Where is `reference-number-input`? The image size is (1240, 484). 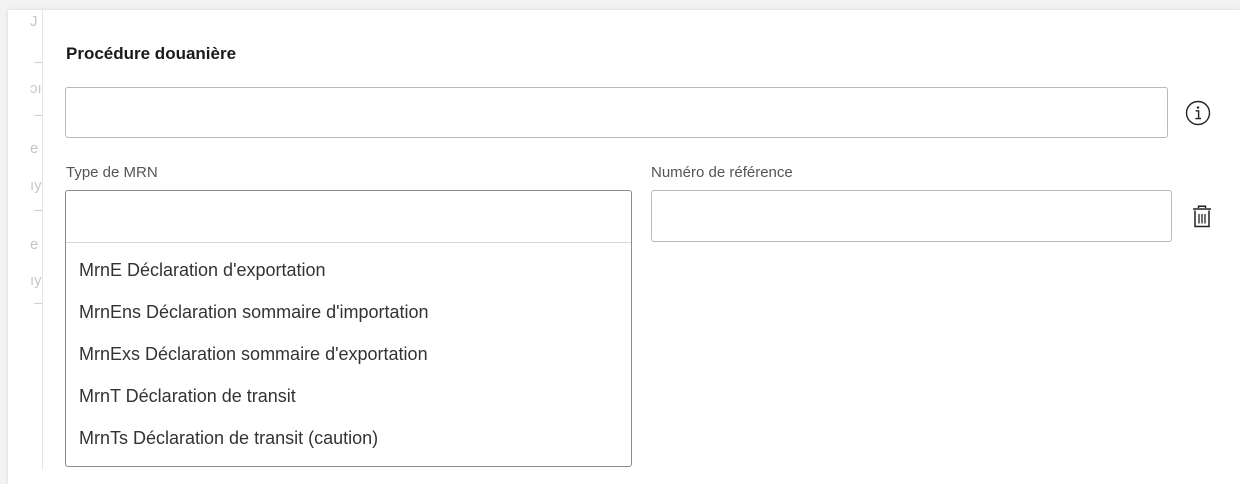 reference-number-input is located at coordinates (911, 216).